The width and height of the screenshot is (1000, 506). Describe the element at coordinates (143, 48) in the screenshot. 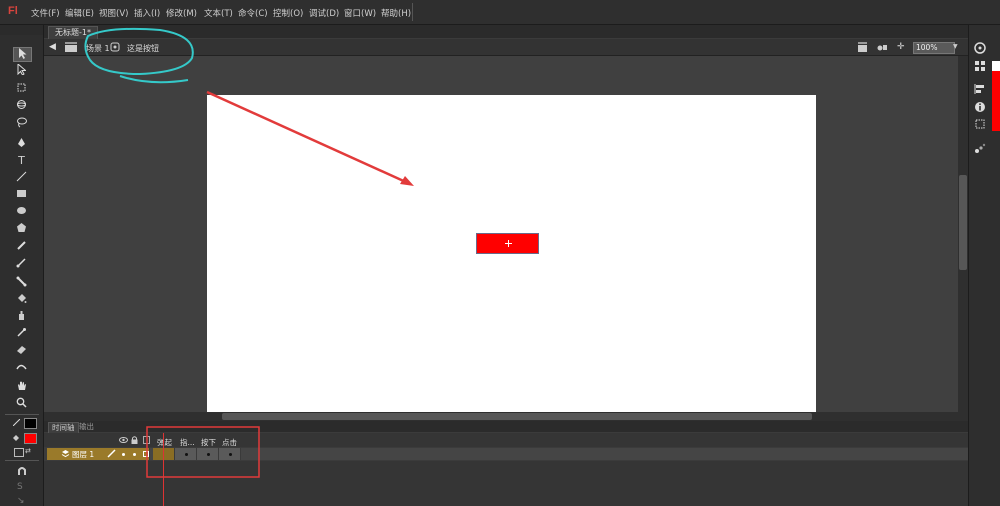

I see `breadcrumb-symbol: 这是按钮` at that location.